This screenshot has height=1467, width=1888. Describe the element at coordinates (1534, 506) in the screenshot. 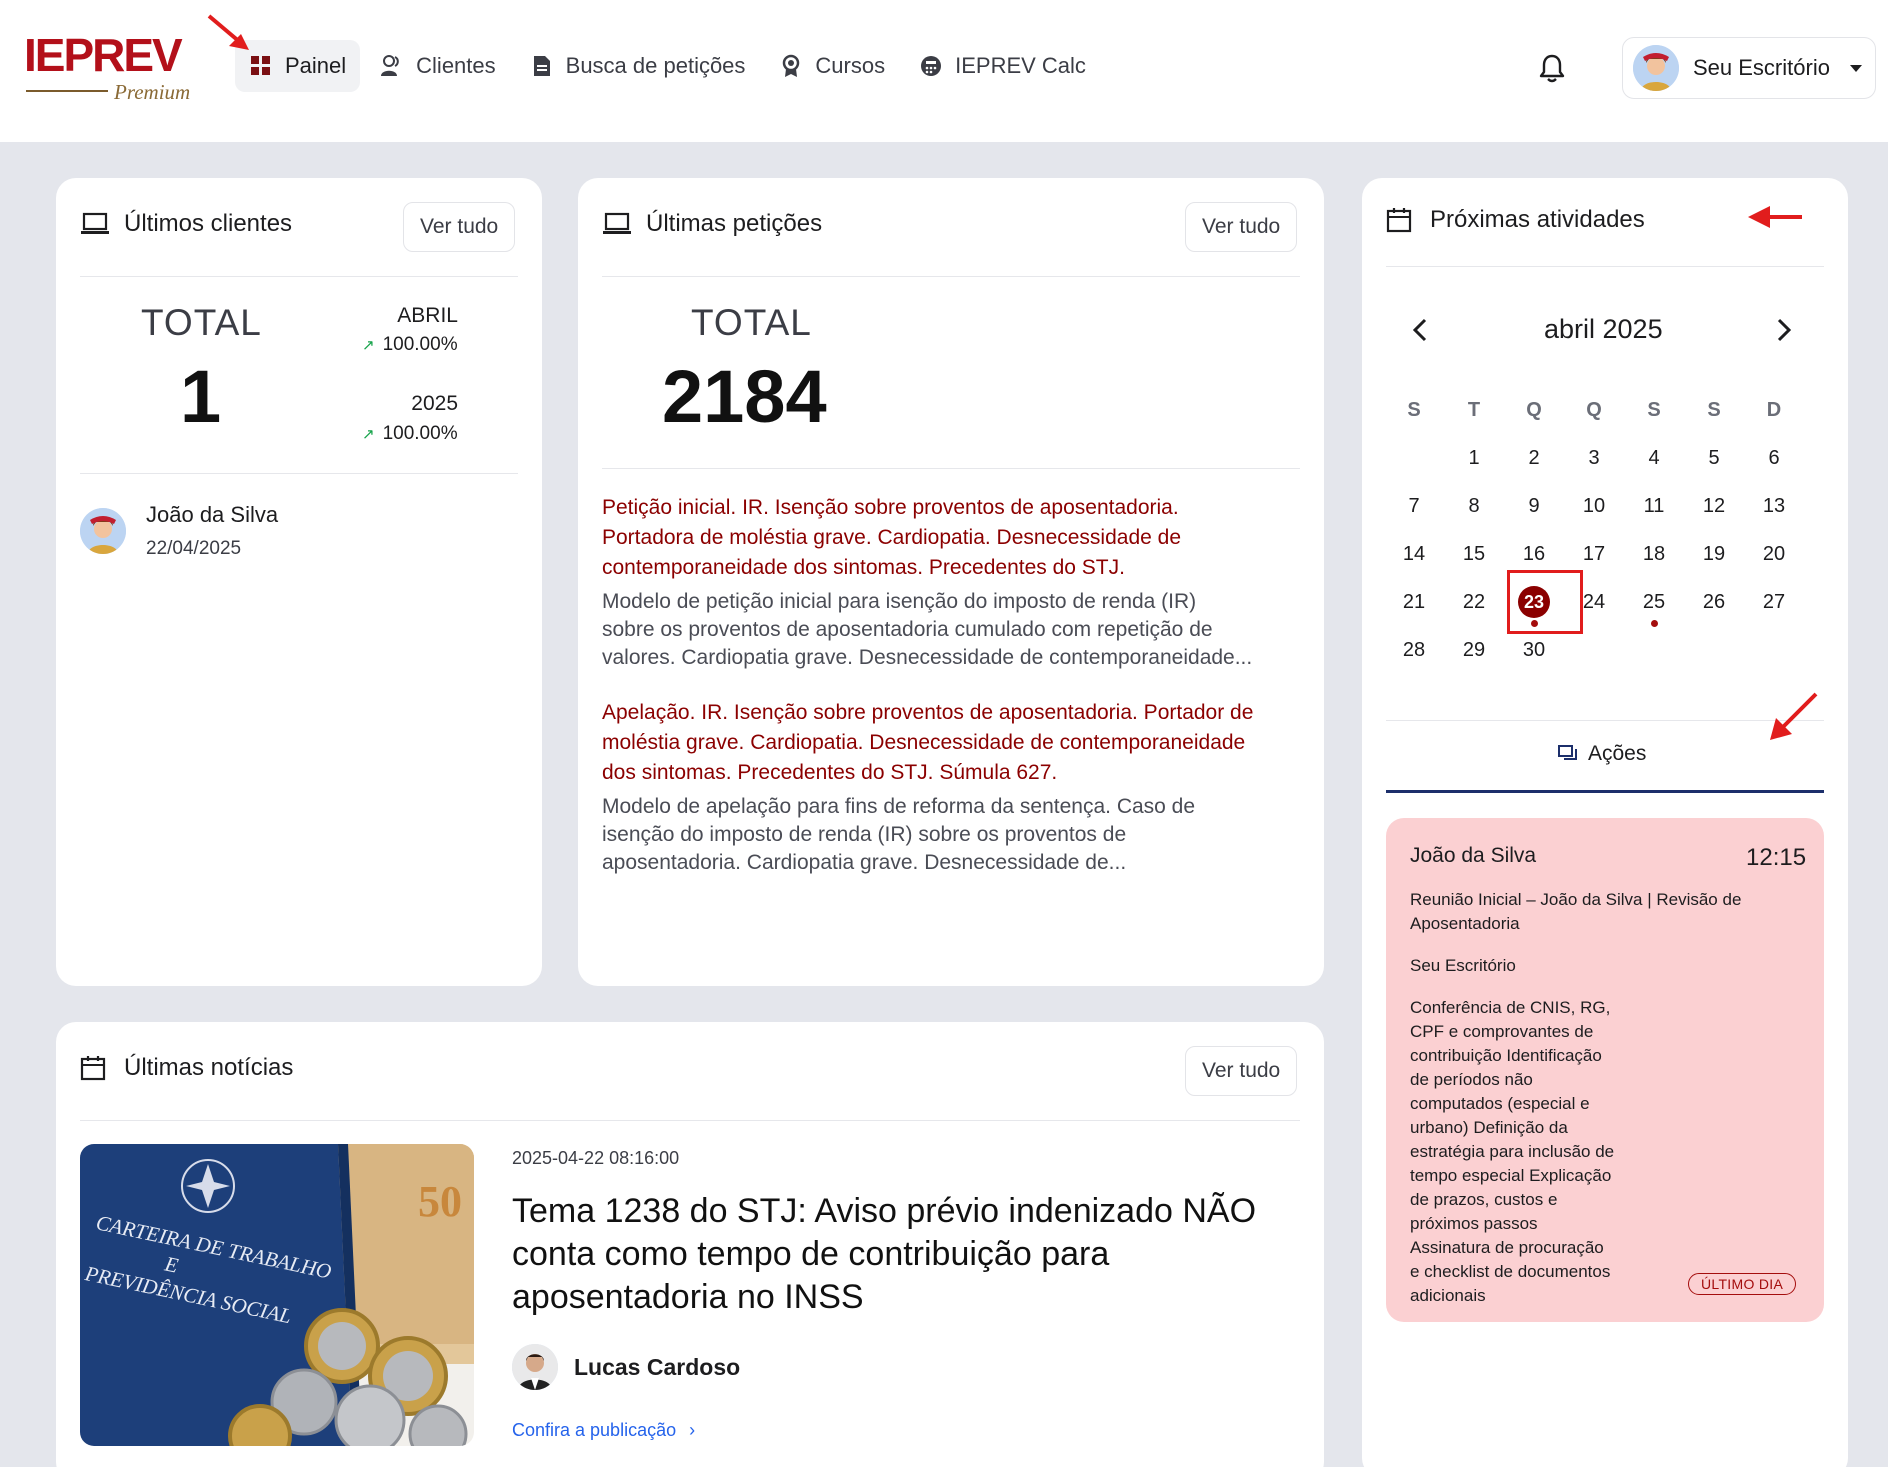

I see `calendar-day-9: 9` at that location.